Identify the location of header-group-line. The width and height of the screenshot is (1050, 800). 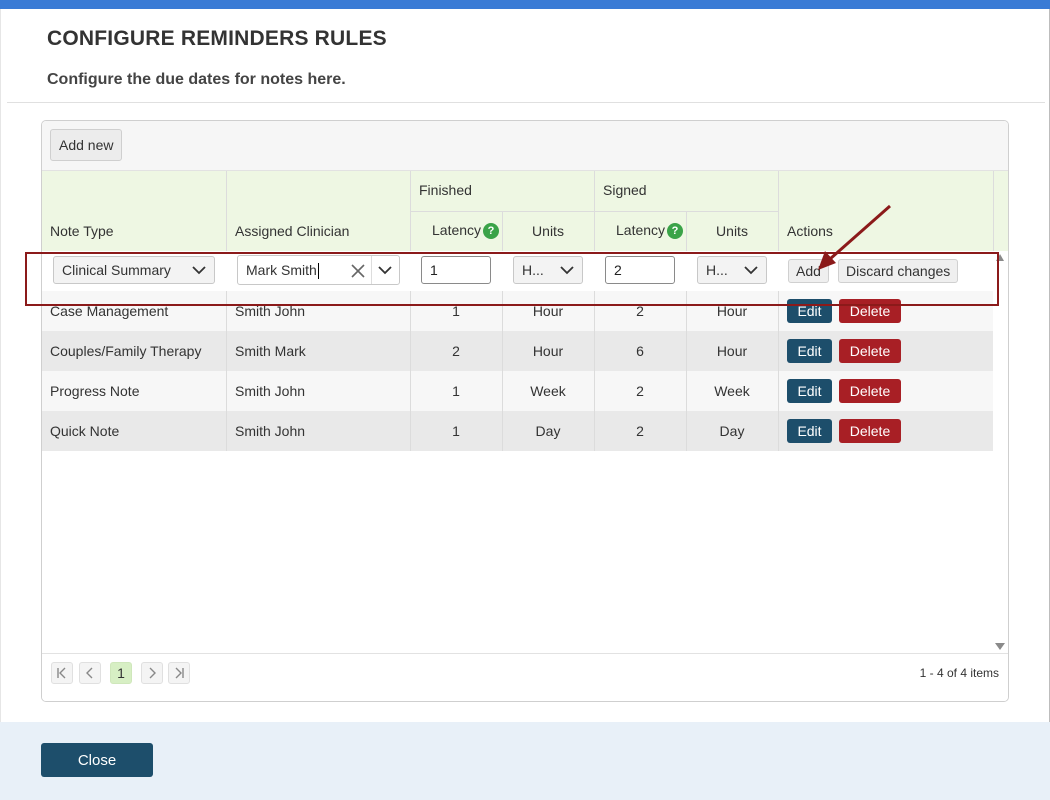
(594, 211).